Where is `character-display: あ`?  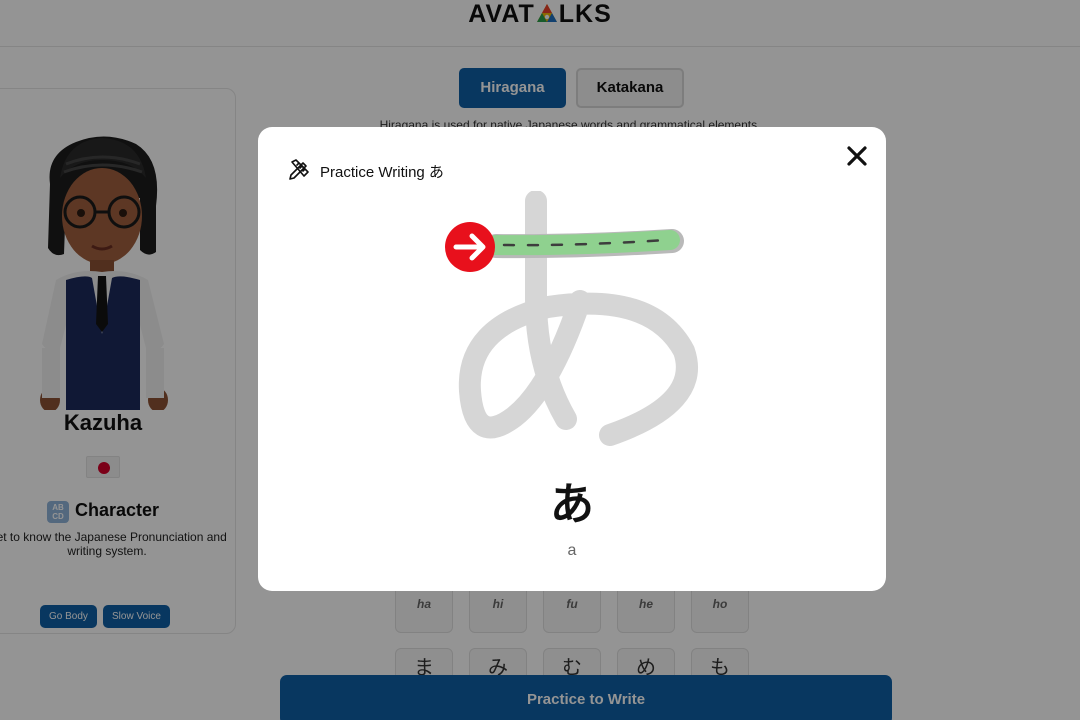
character-display: あ is located at coordinates (572, 504).